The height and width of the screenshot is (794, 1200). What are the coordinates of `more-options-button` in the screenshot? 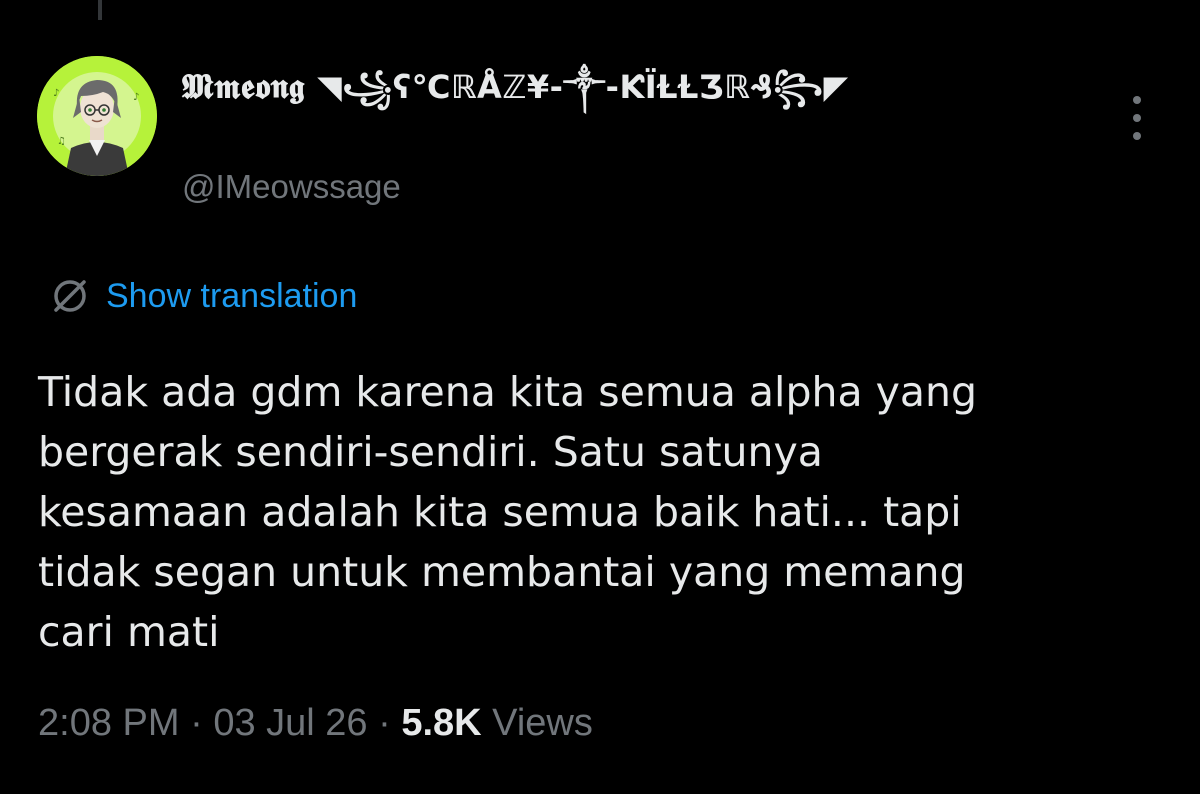 It's located at (1137, 118).